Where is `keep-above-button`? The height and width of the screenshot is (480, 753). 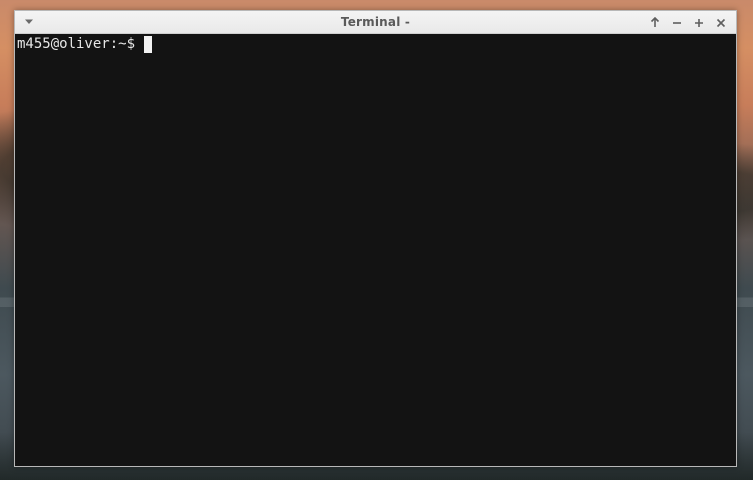 keep-above-button is located at coordinates (655, 22).